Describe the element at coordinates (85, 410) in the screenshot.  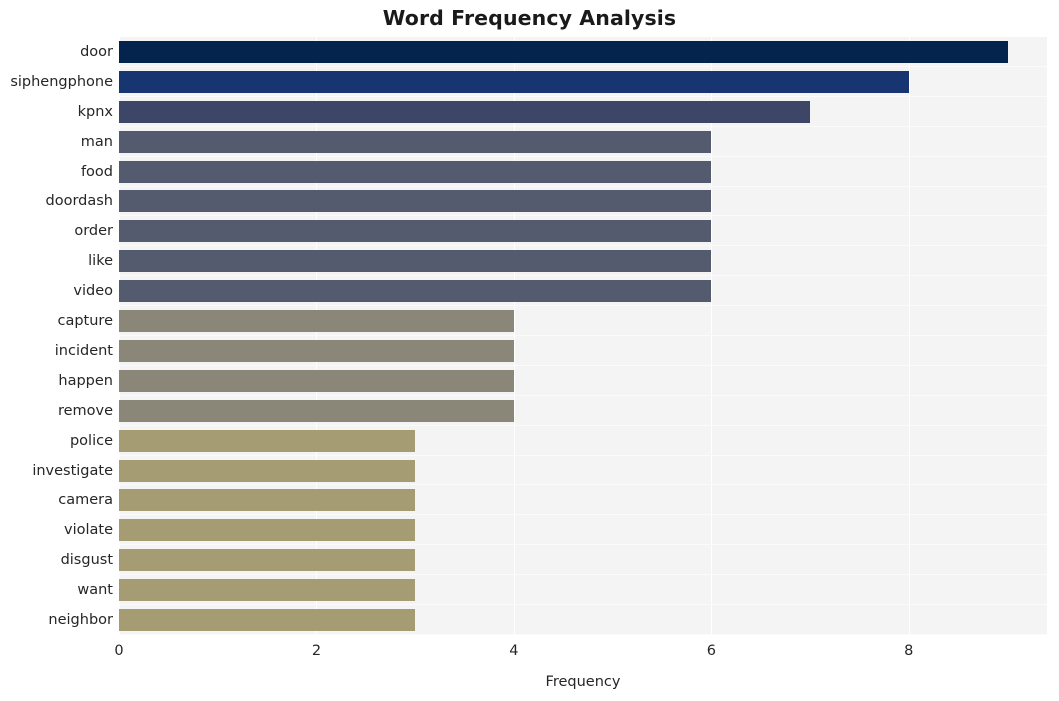
I see `y-axis-tick-label: remove` at that location.